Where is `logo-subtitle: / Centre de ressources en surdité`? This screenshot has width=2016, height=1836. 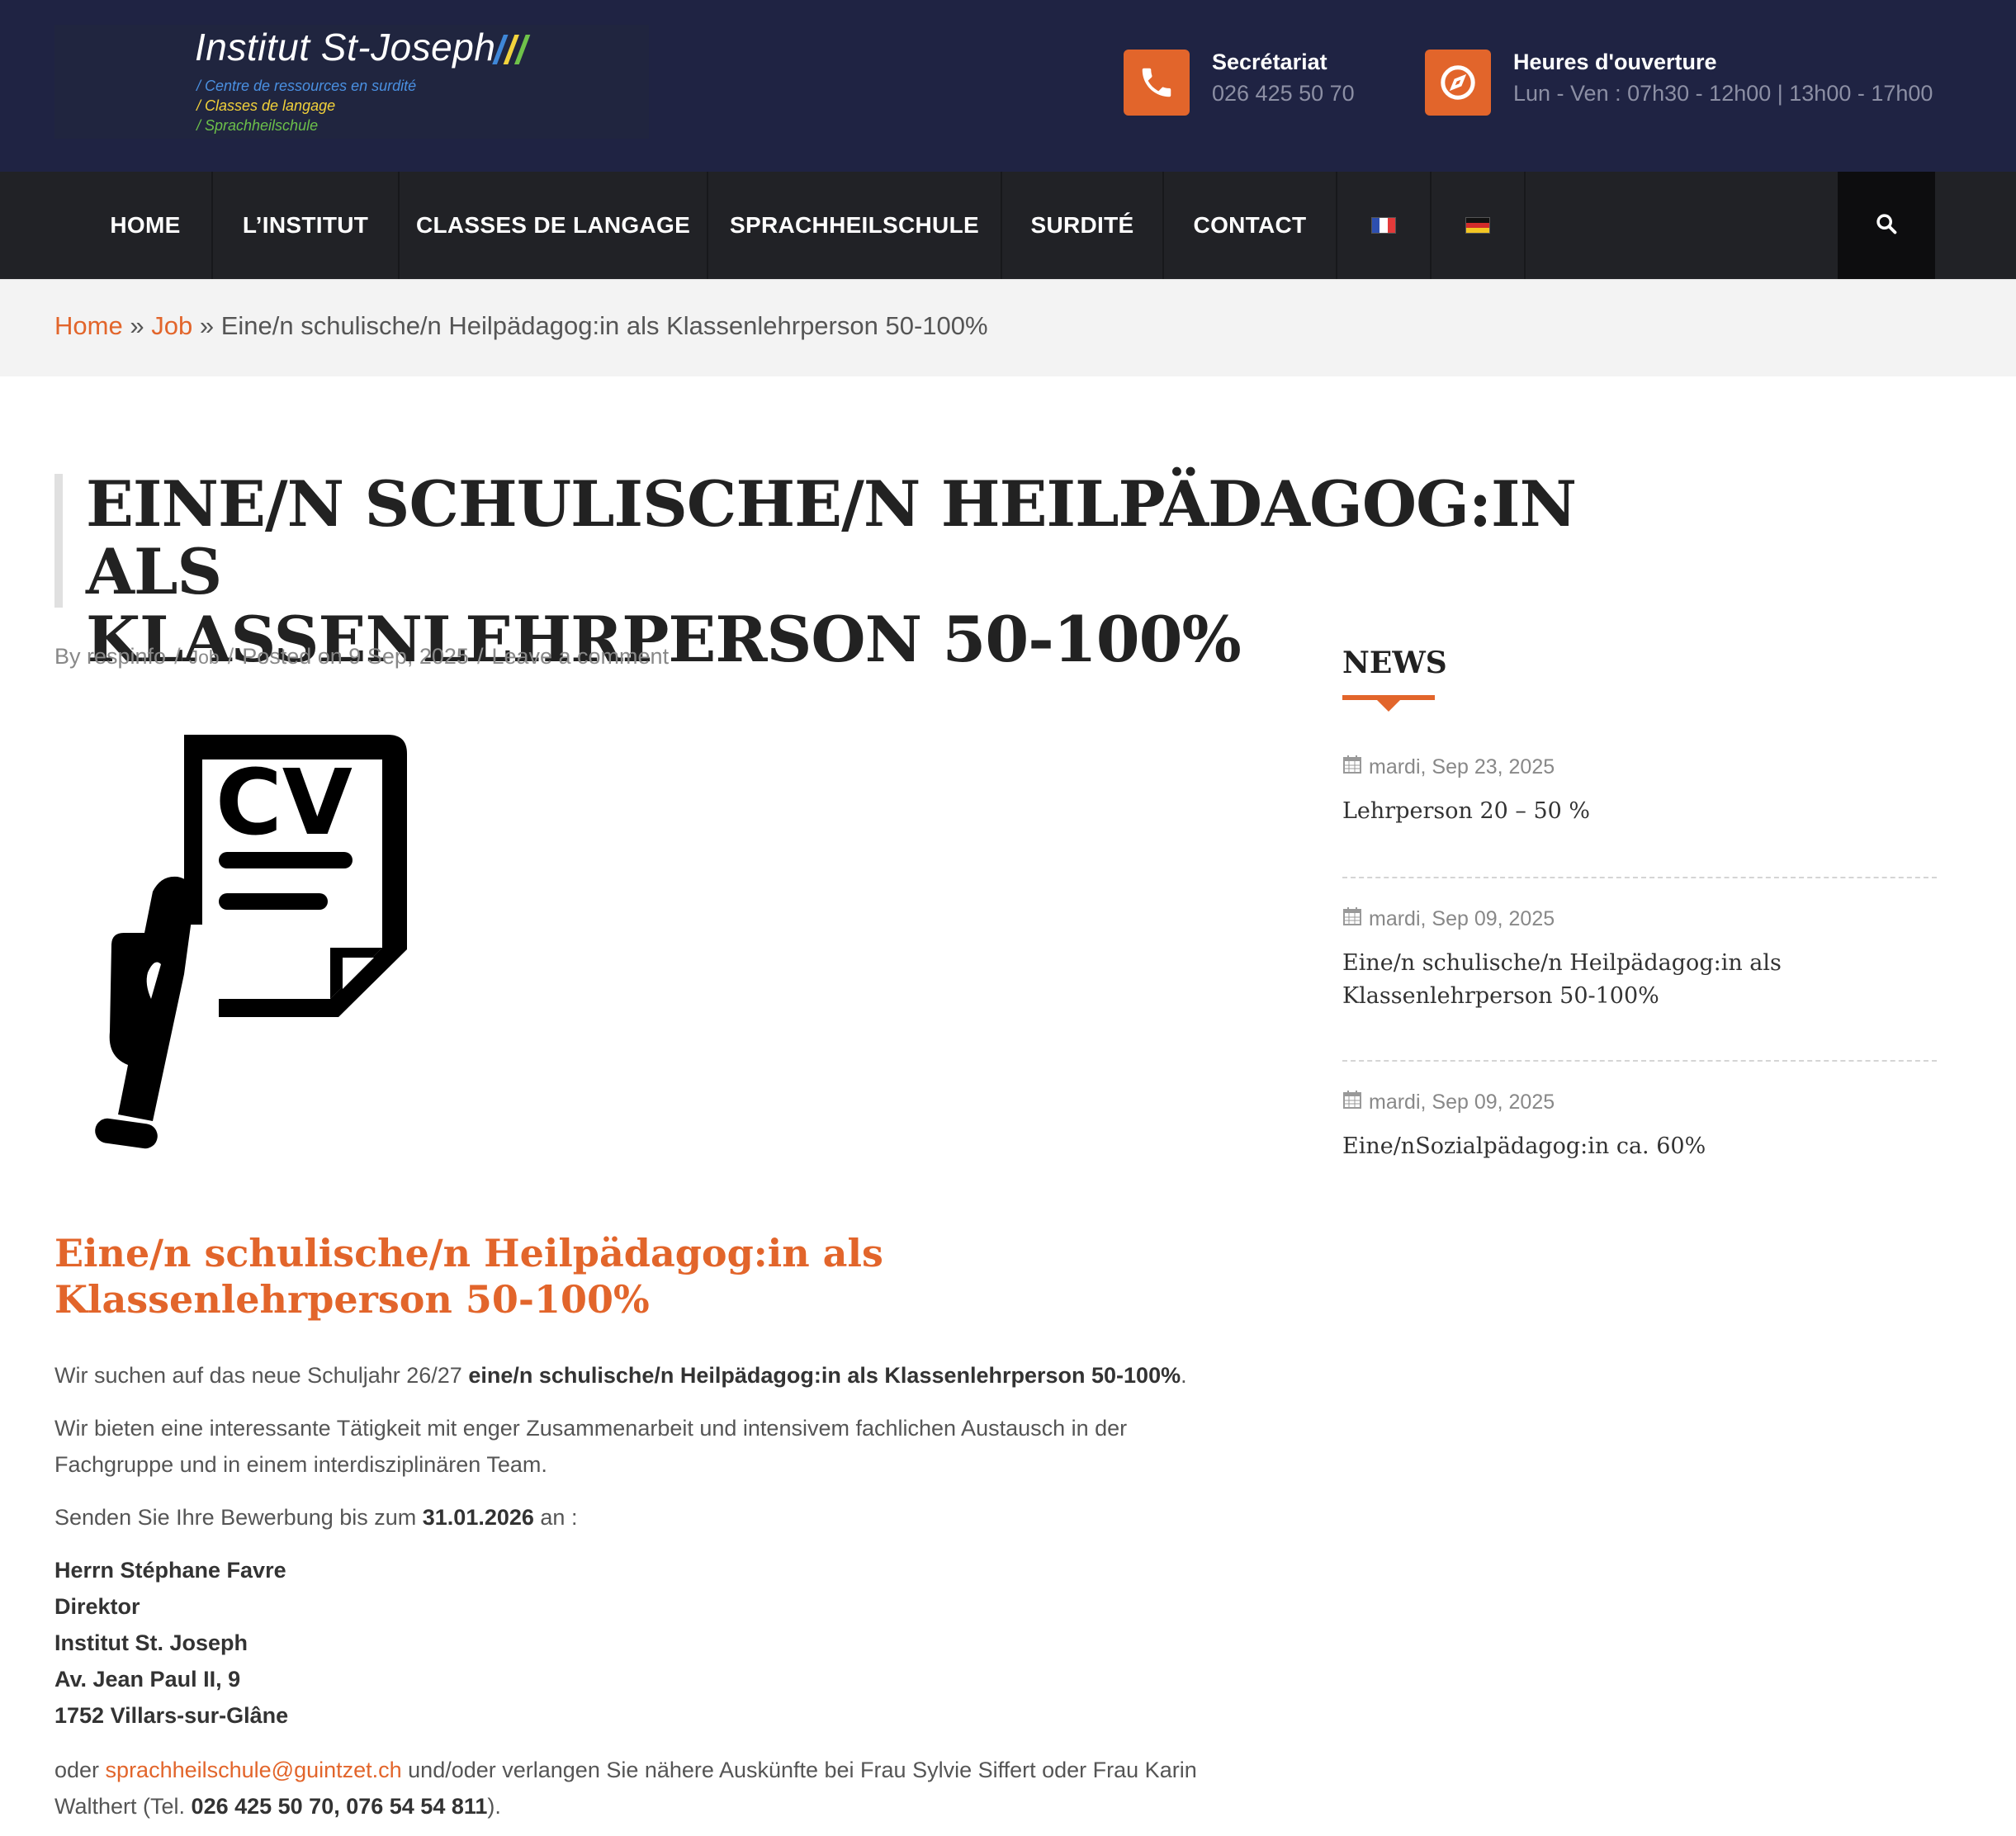
logo-subtitle: / Centre de ressources en surdité is located at coordinates (306, 86).